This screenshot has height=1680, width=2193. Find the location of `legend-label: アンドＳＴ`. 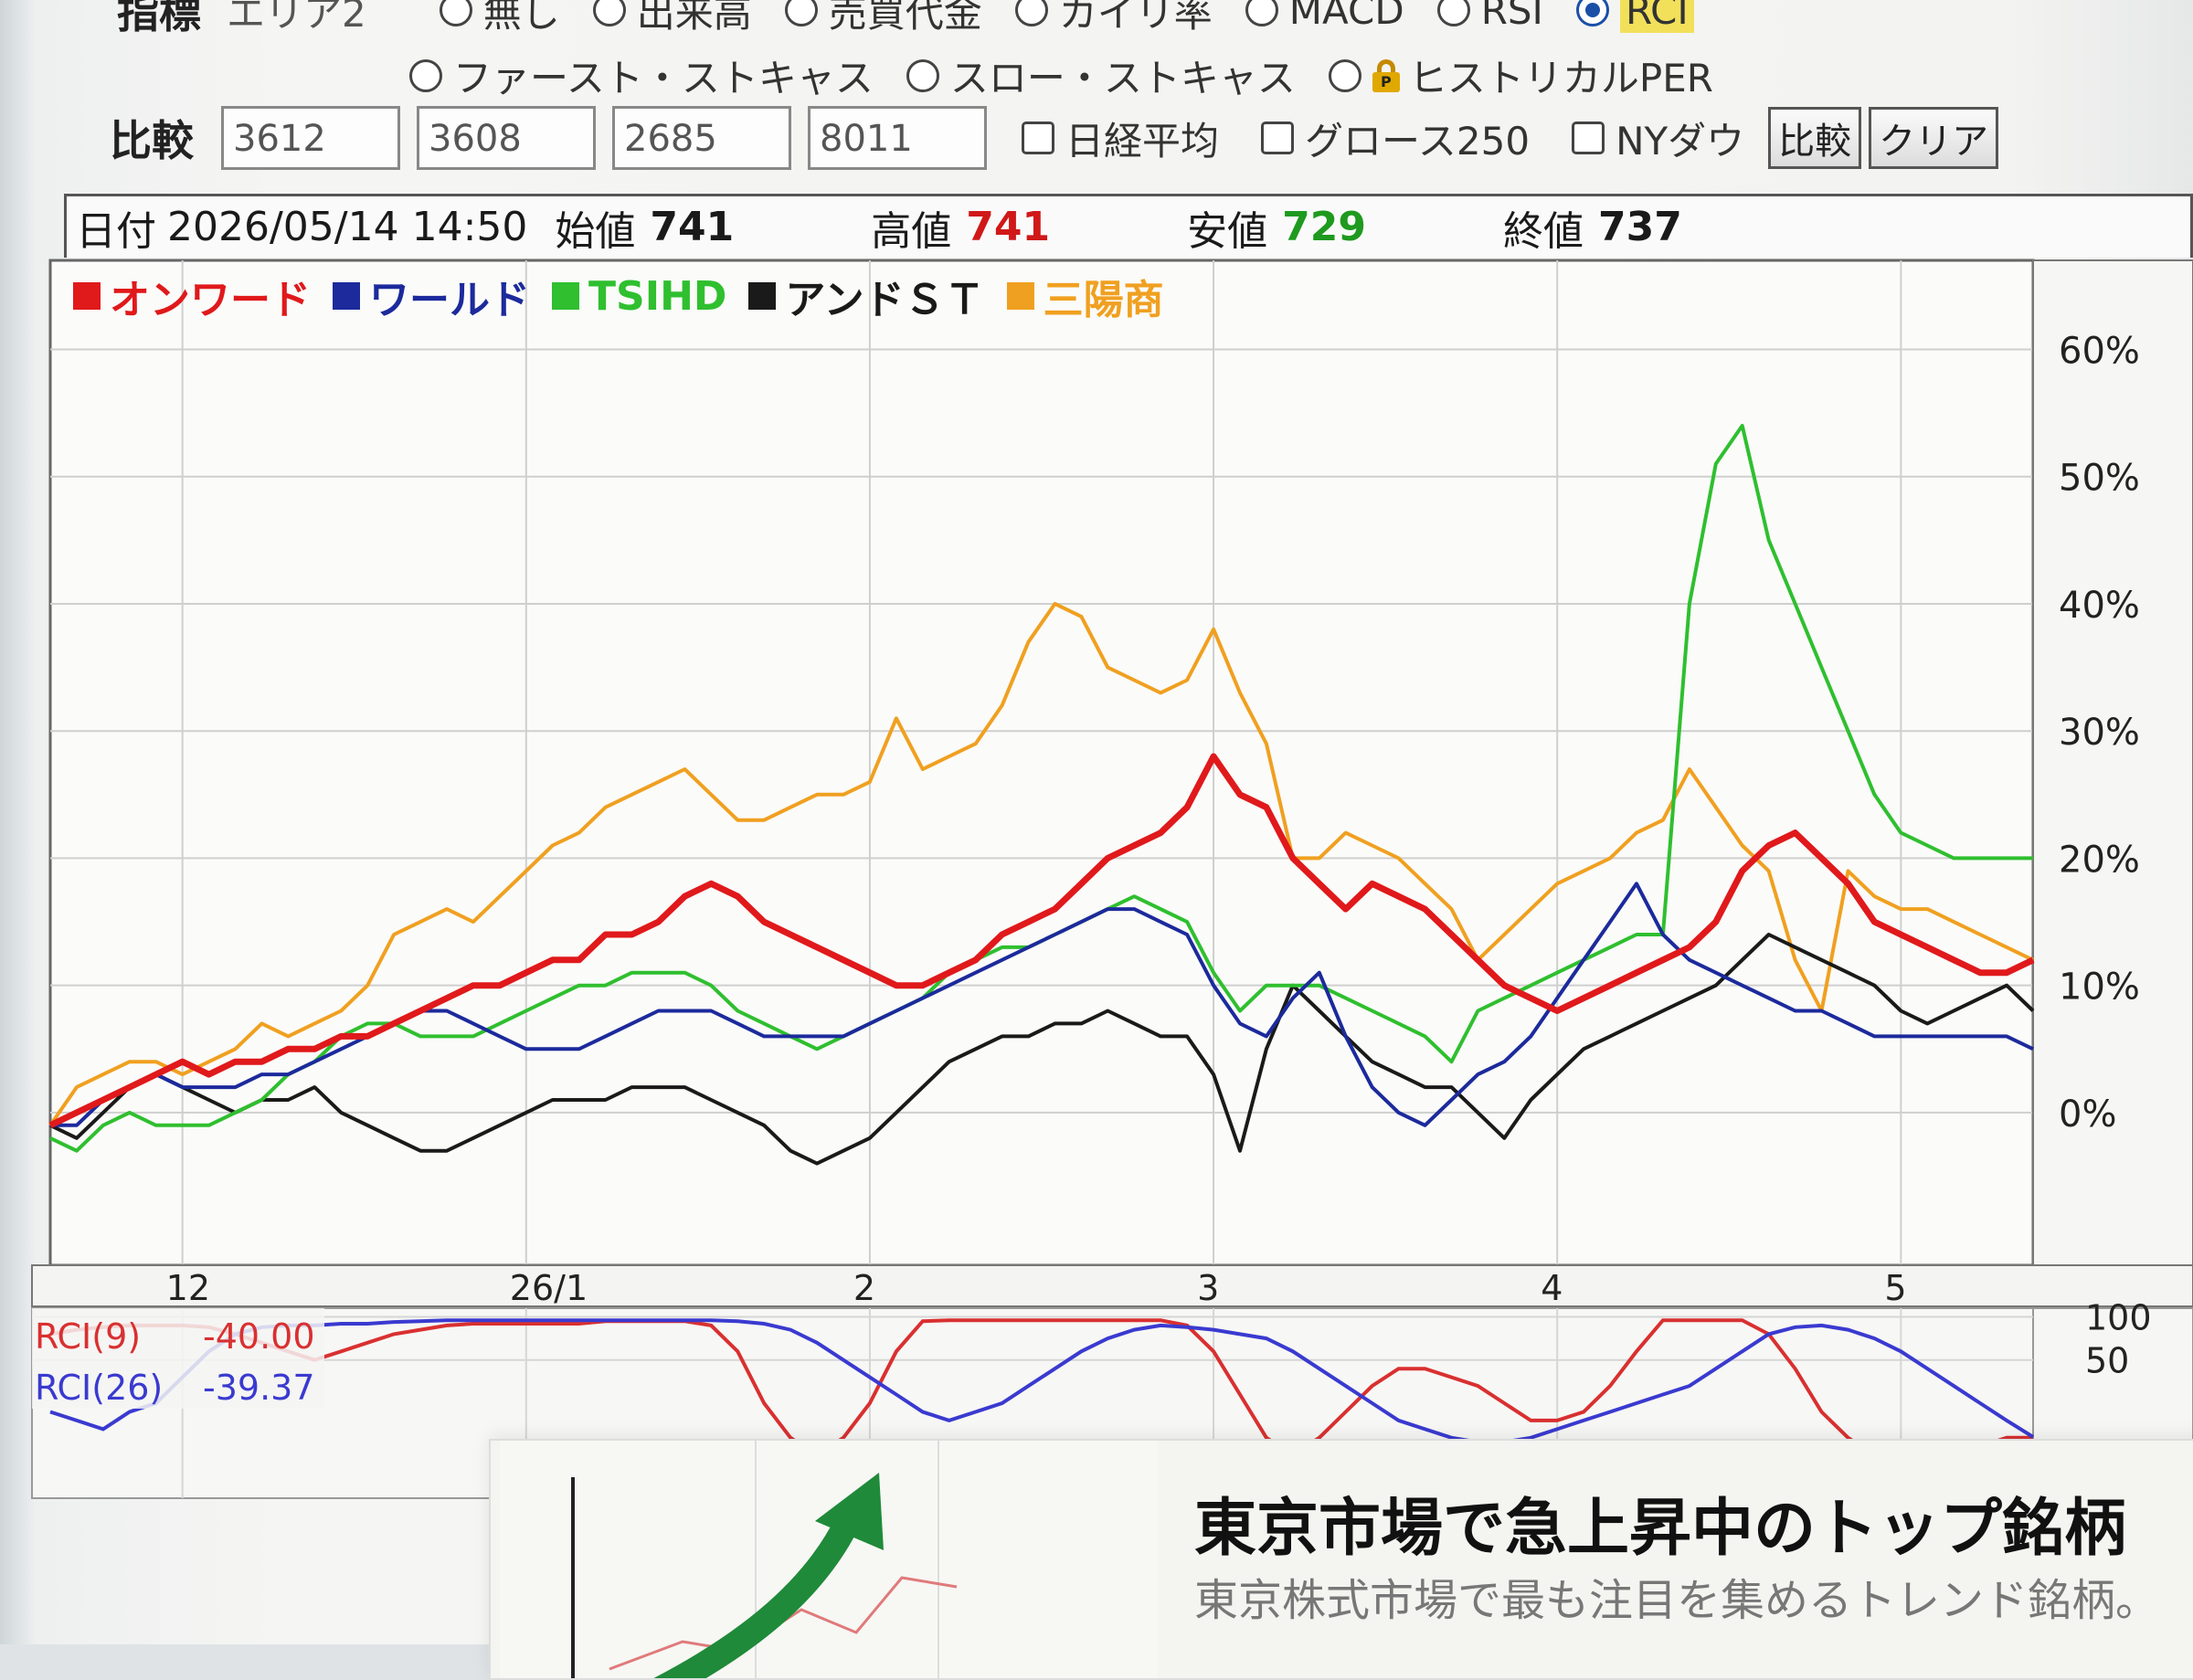

legend-label: アンドＳＴ is located at coordinates (885, 300).